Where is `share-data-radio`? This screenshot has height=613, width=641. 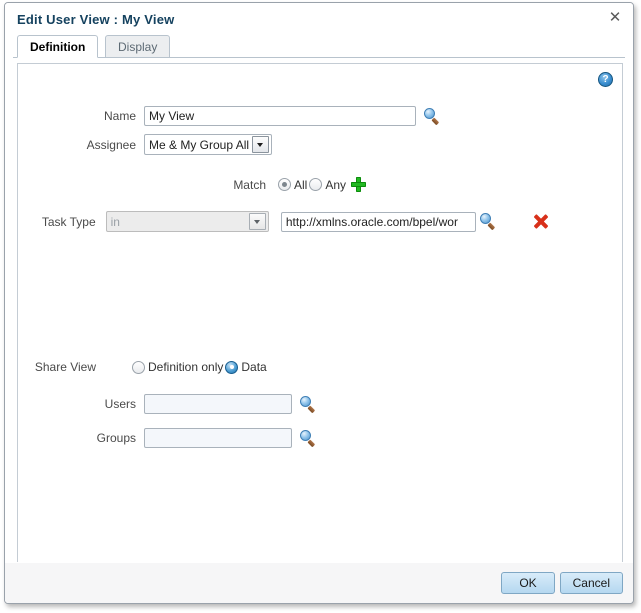
share-data-radio is located at coordinates (232, 367).